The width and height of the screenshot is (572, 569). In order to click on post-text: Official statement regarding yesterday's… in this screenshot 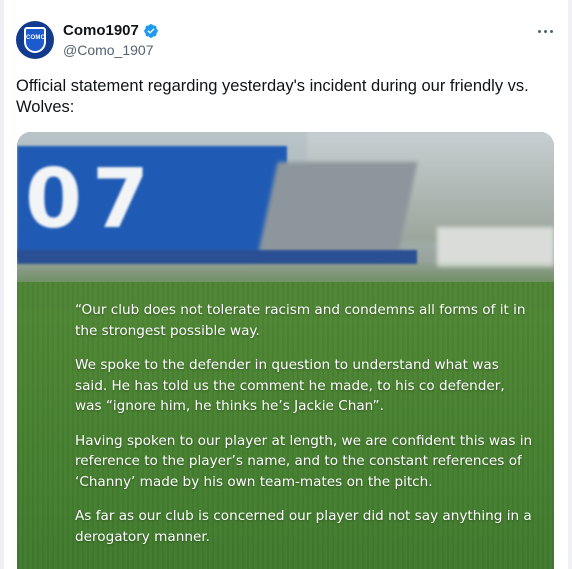, I will do `click(272, 96)`.